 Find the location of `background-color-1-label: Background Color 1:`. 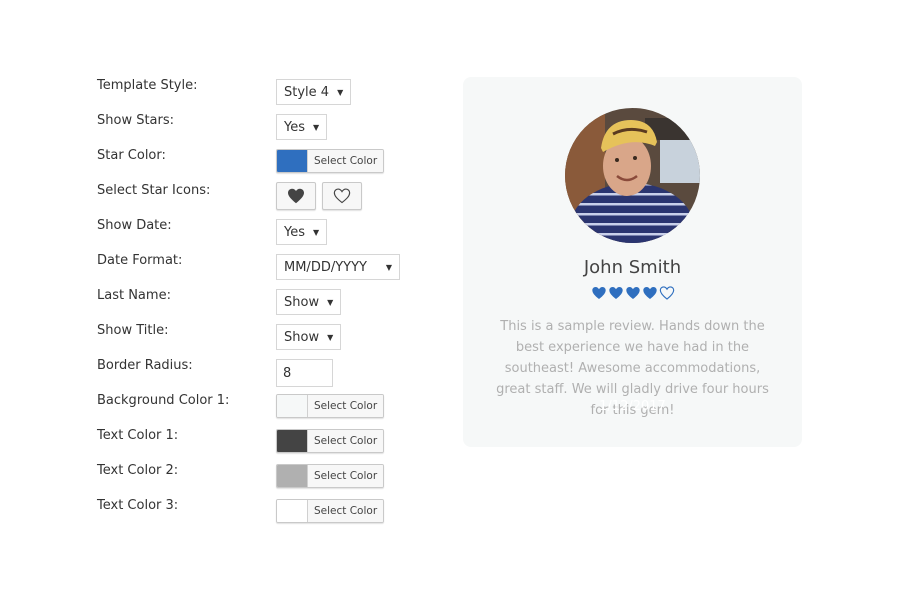

background-color-1-label: Background Color 1: is located at coordinates (163, 400).